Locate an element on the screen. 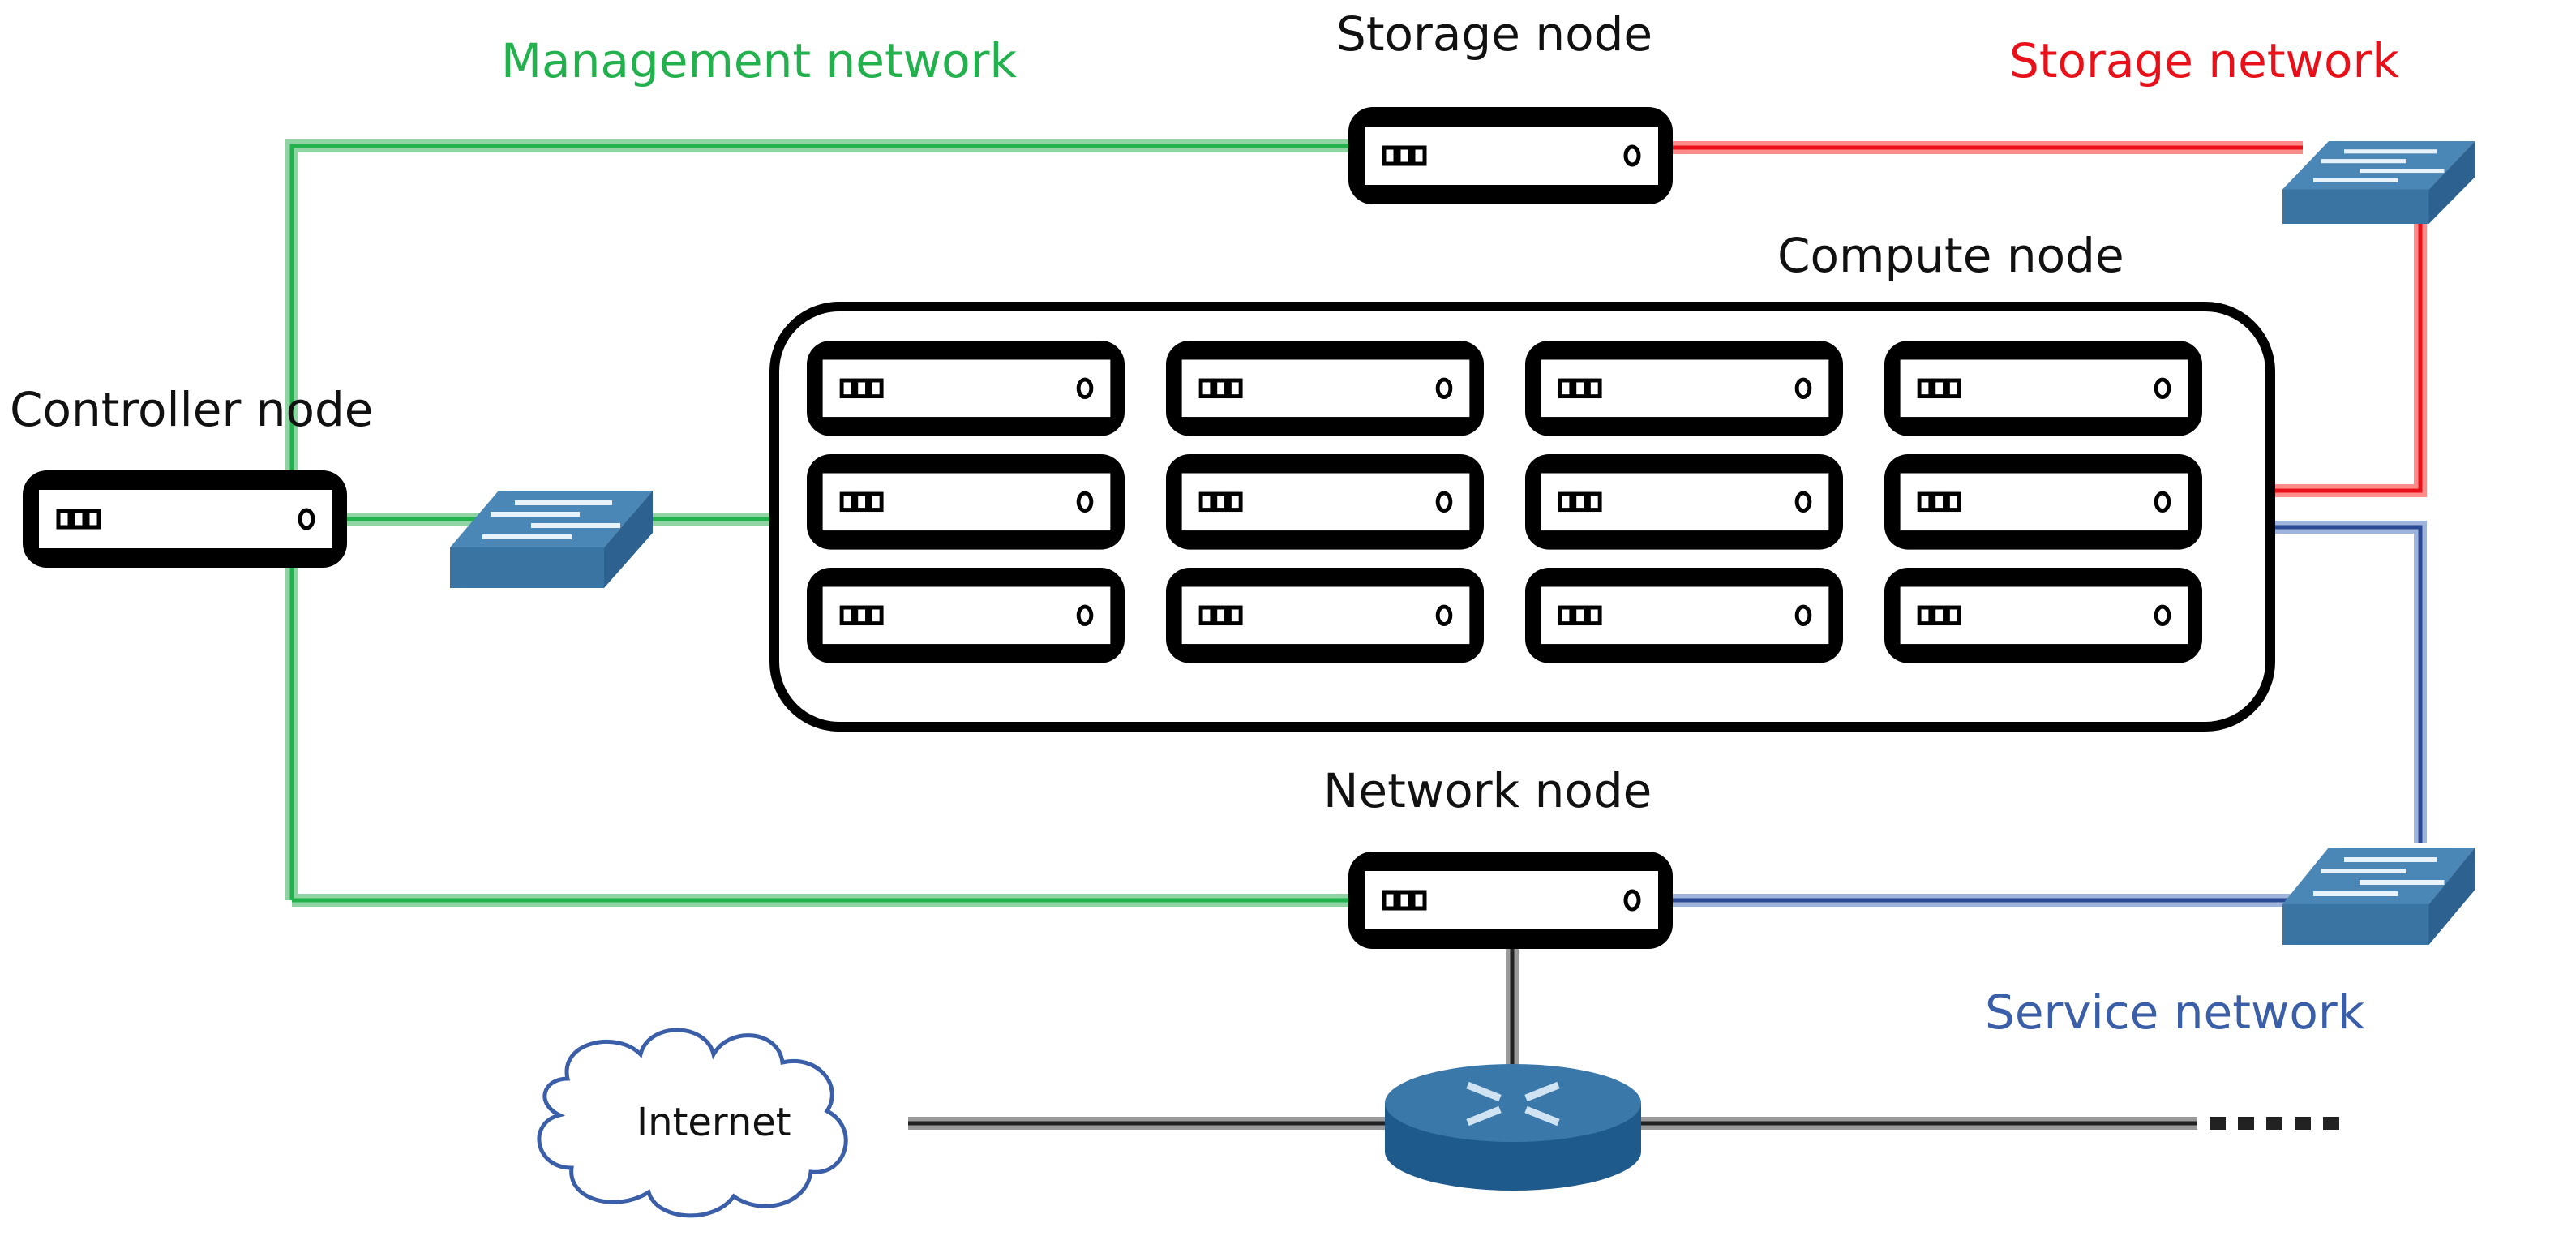 This screenshot has height=1236, width=2576. management-switch-icon is located at coordinates (551, 539).